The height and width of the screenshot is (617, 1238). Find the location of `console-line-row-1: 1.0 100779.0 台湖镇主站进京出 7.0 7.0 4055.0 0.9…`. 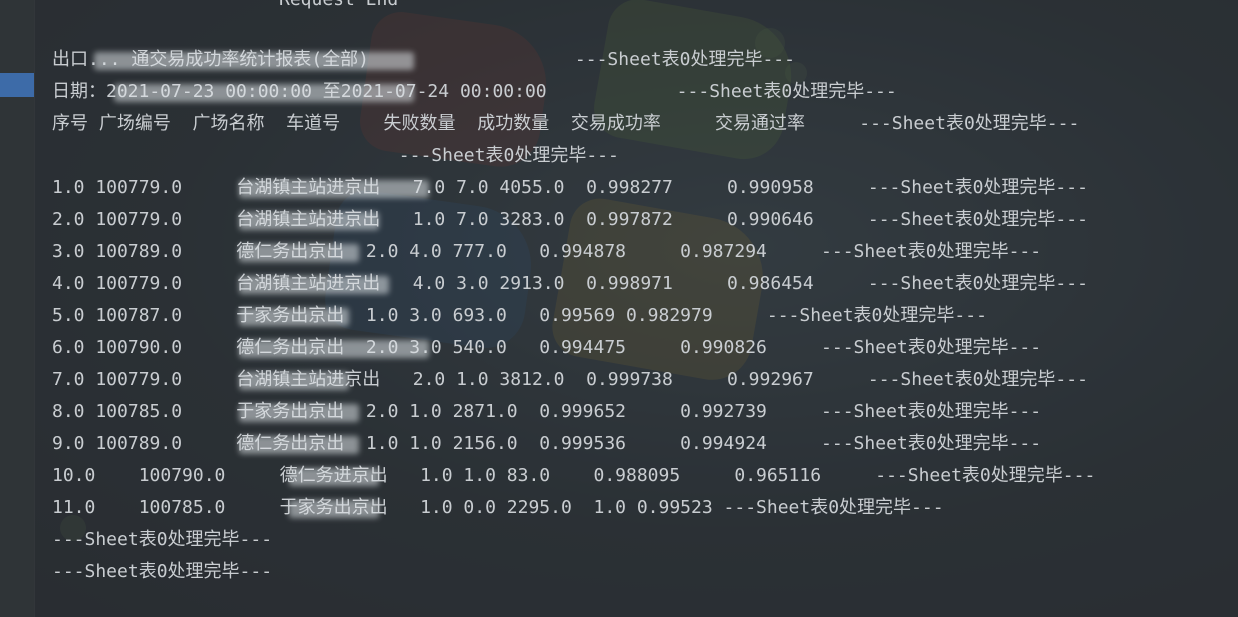

console-line-row-1: 1.0 100779.0 台湖镇主站进京出 7.0 7.0 4055.0 0.9… is located at coordinates (570, 187).